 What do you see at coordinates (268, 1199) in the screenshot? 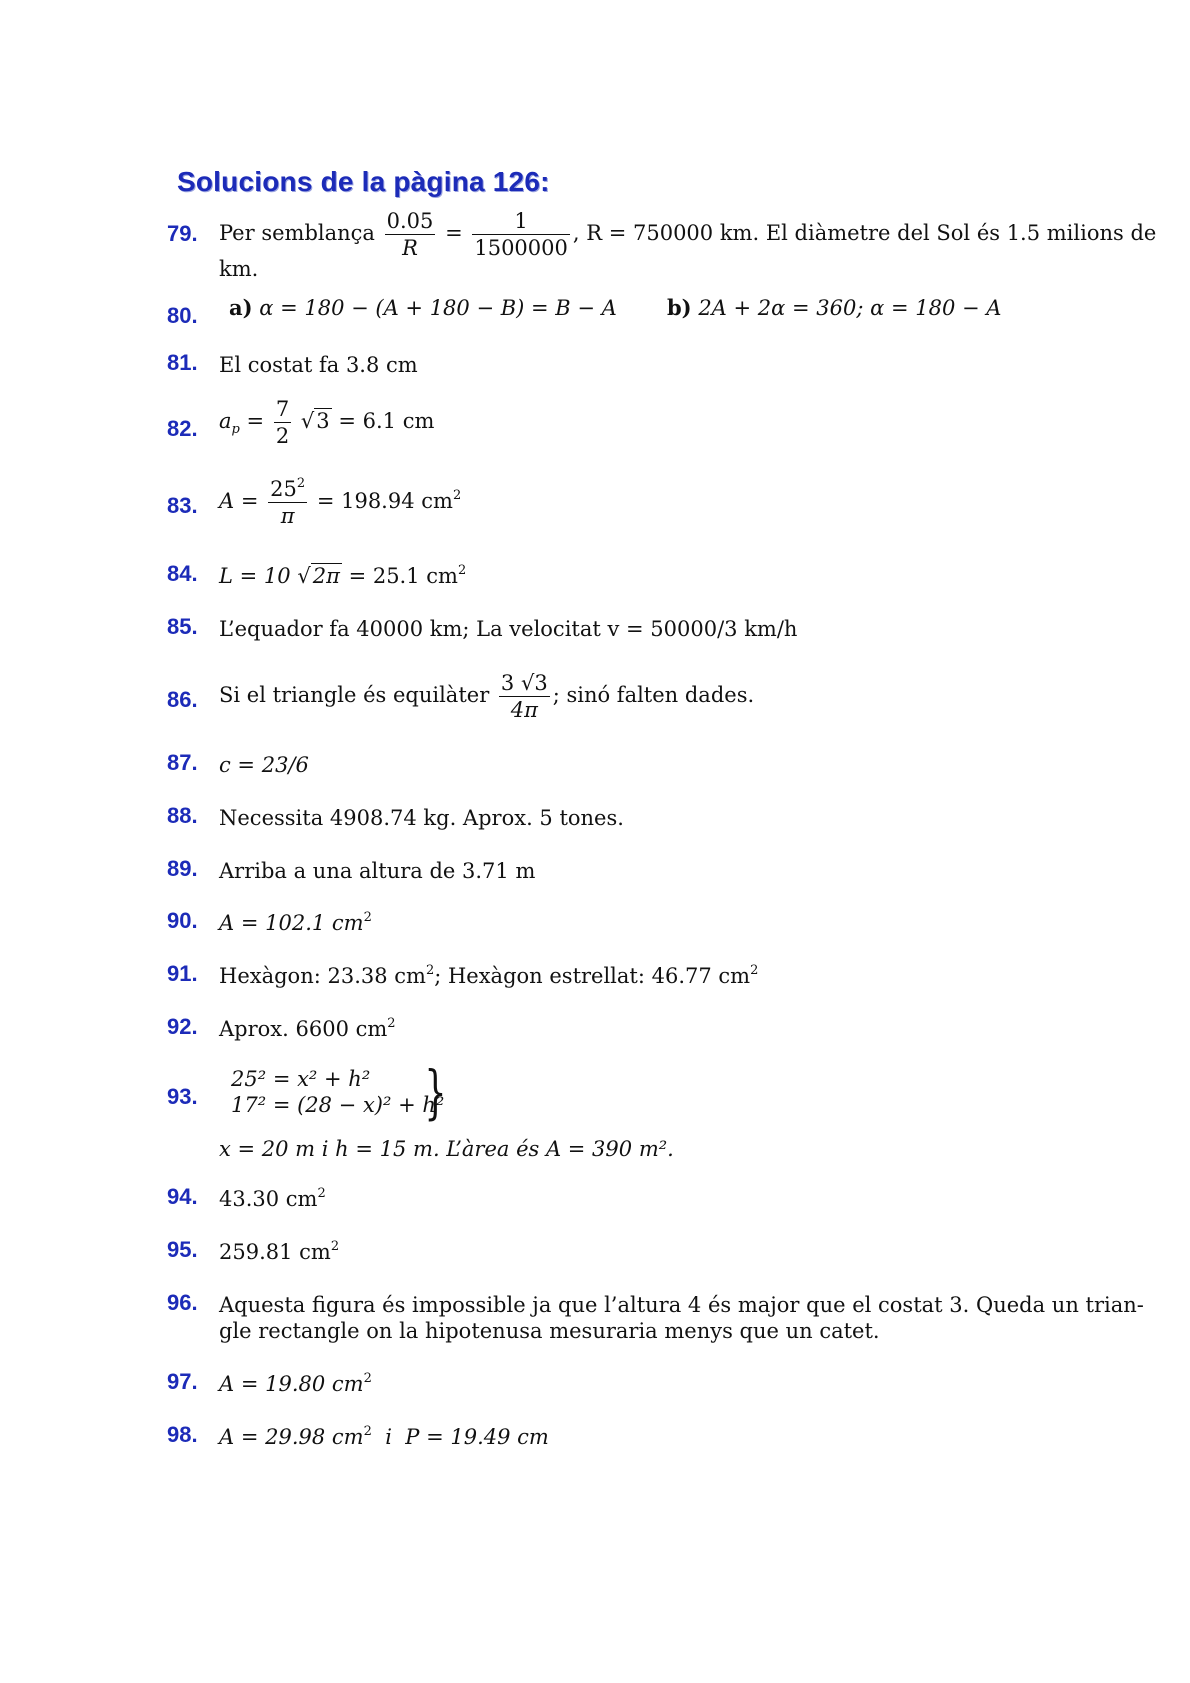
I see `text: 43.30 cm` at bounding box center [268, 1199].